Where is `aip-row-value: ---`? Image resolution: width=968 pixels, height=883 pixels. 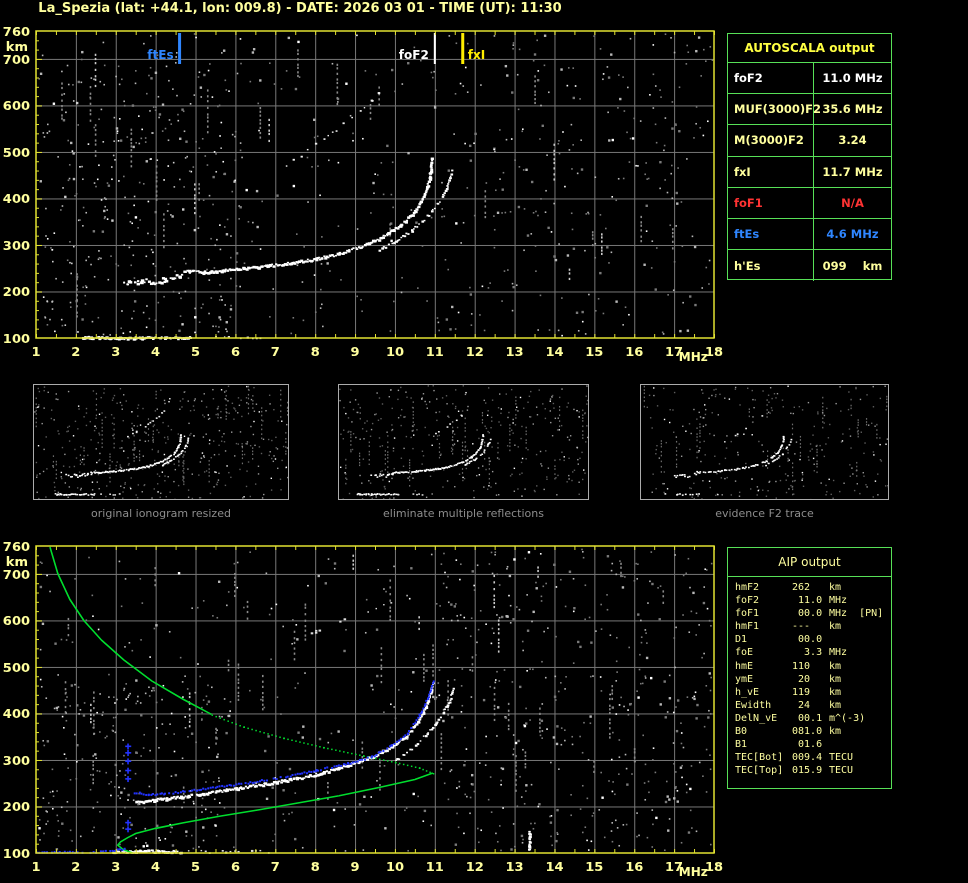 aip-row-value: --- is located at coordinates (801, 627).